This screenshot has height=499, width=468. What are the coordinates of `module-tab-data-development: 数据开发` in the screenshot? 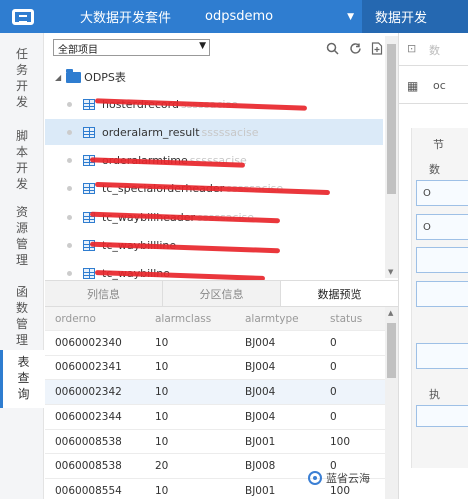 It's located at (415, 16).